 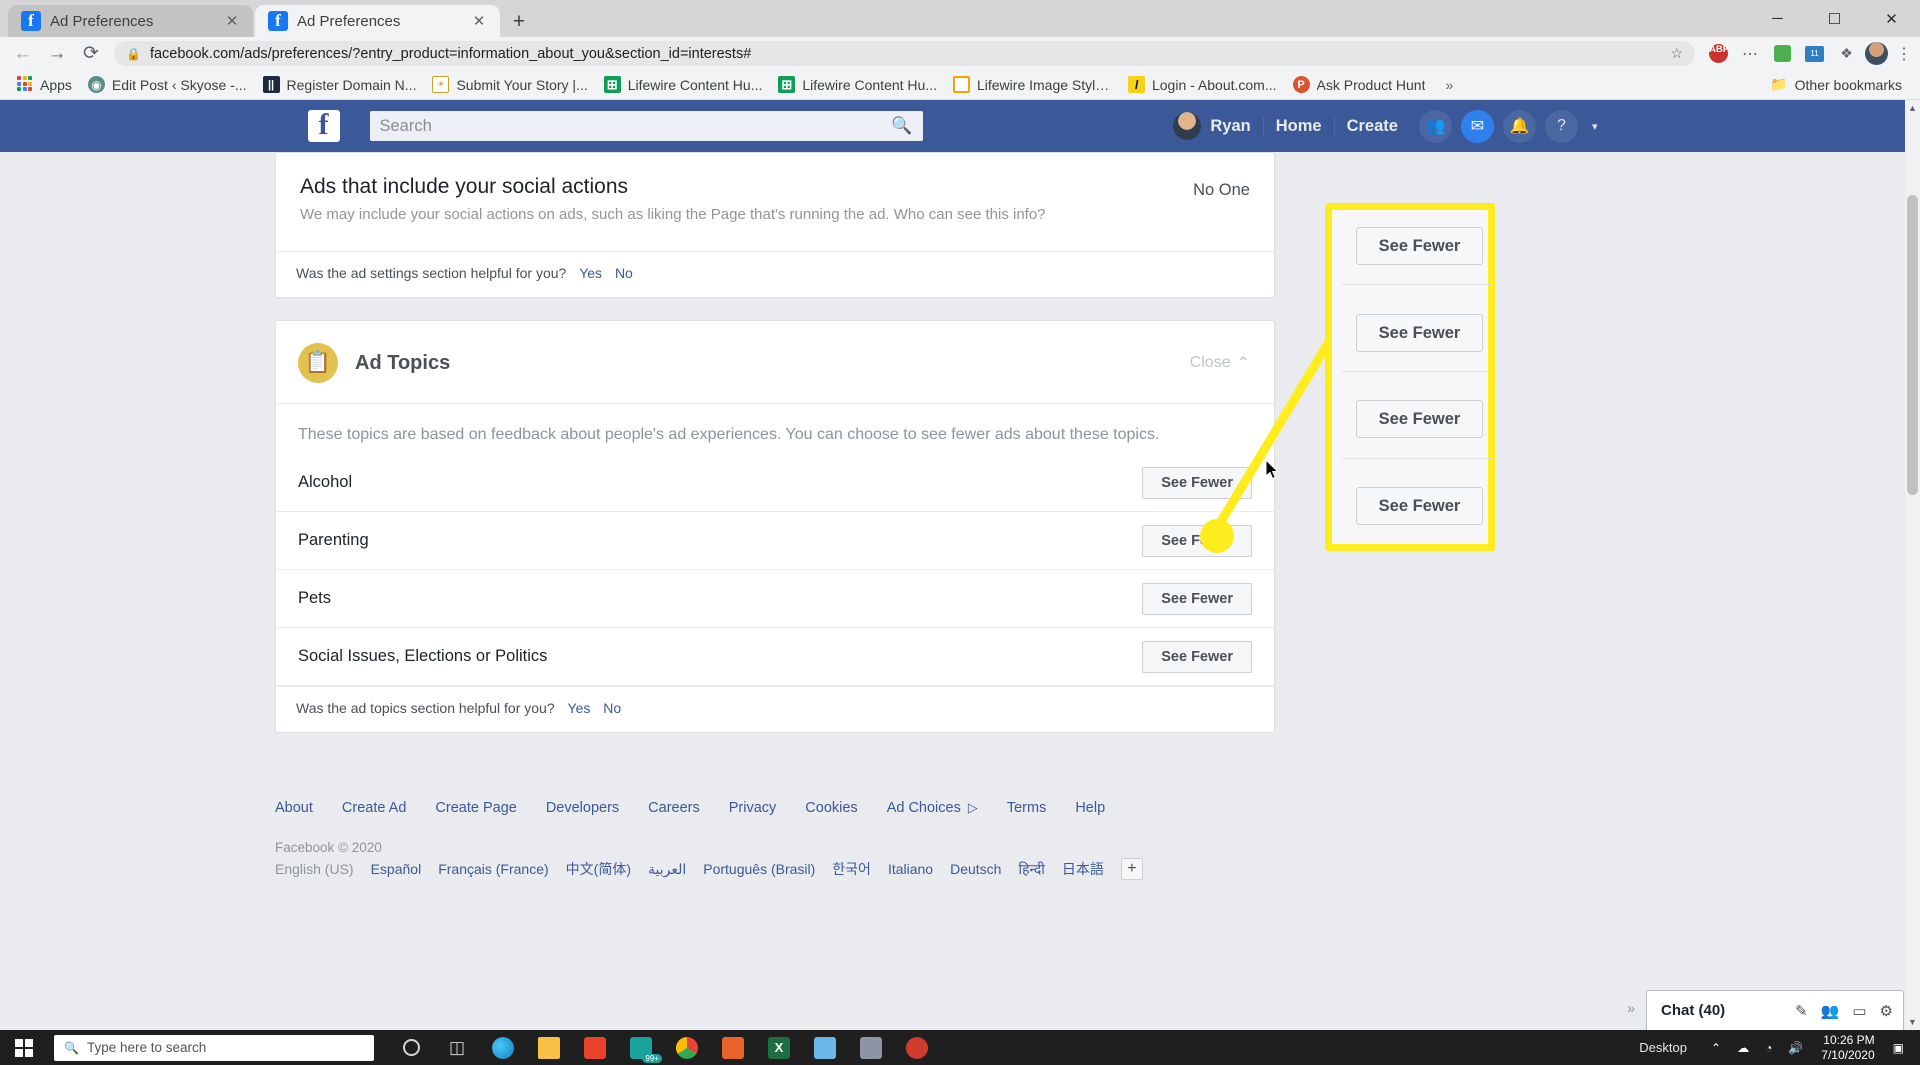 I want to click on scroll-down-icon: ▼, so click(x=1912, y=1022).